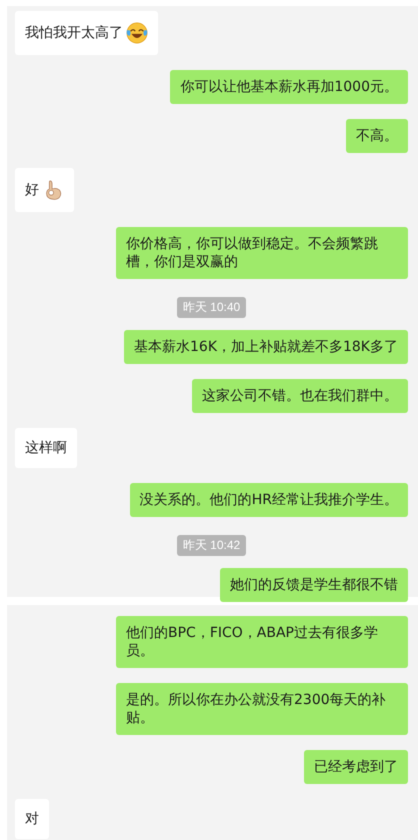 The width and height of the screenshot is (418, 840). I want to click on message-text: 是的。所以你在办公就没有2300每天的补贴。, so click(256, 709).